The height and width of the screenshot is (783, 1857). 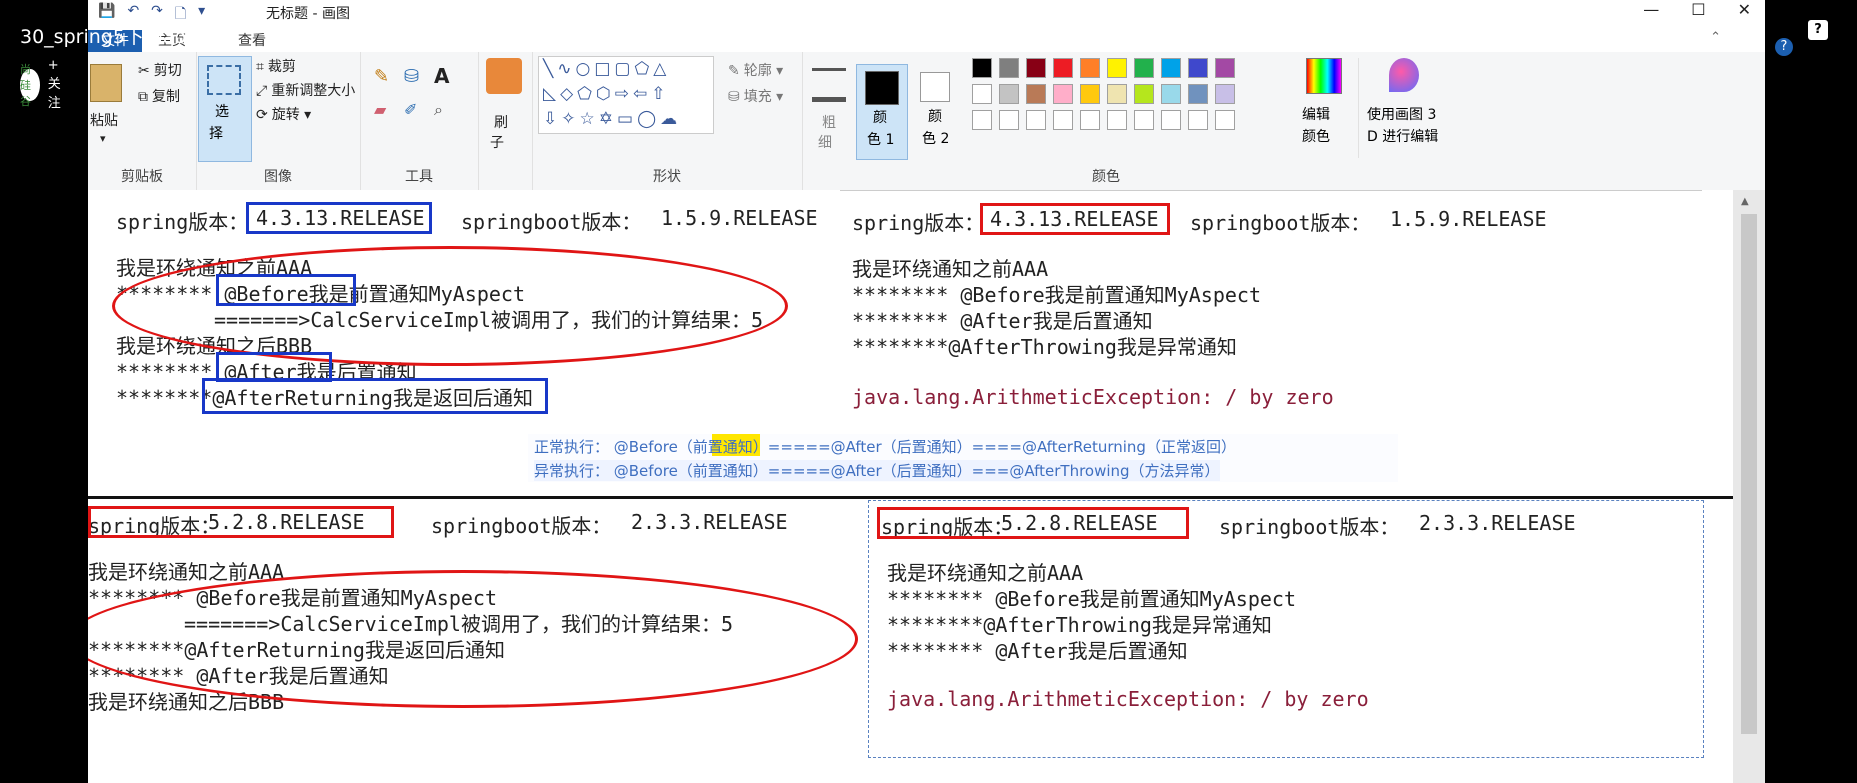 What do you see at coordinates (608, 119) in the screenshot?
I see `six-point-star-shape-icon: ✡` at bounding box center [608, 119].